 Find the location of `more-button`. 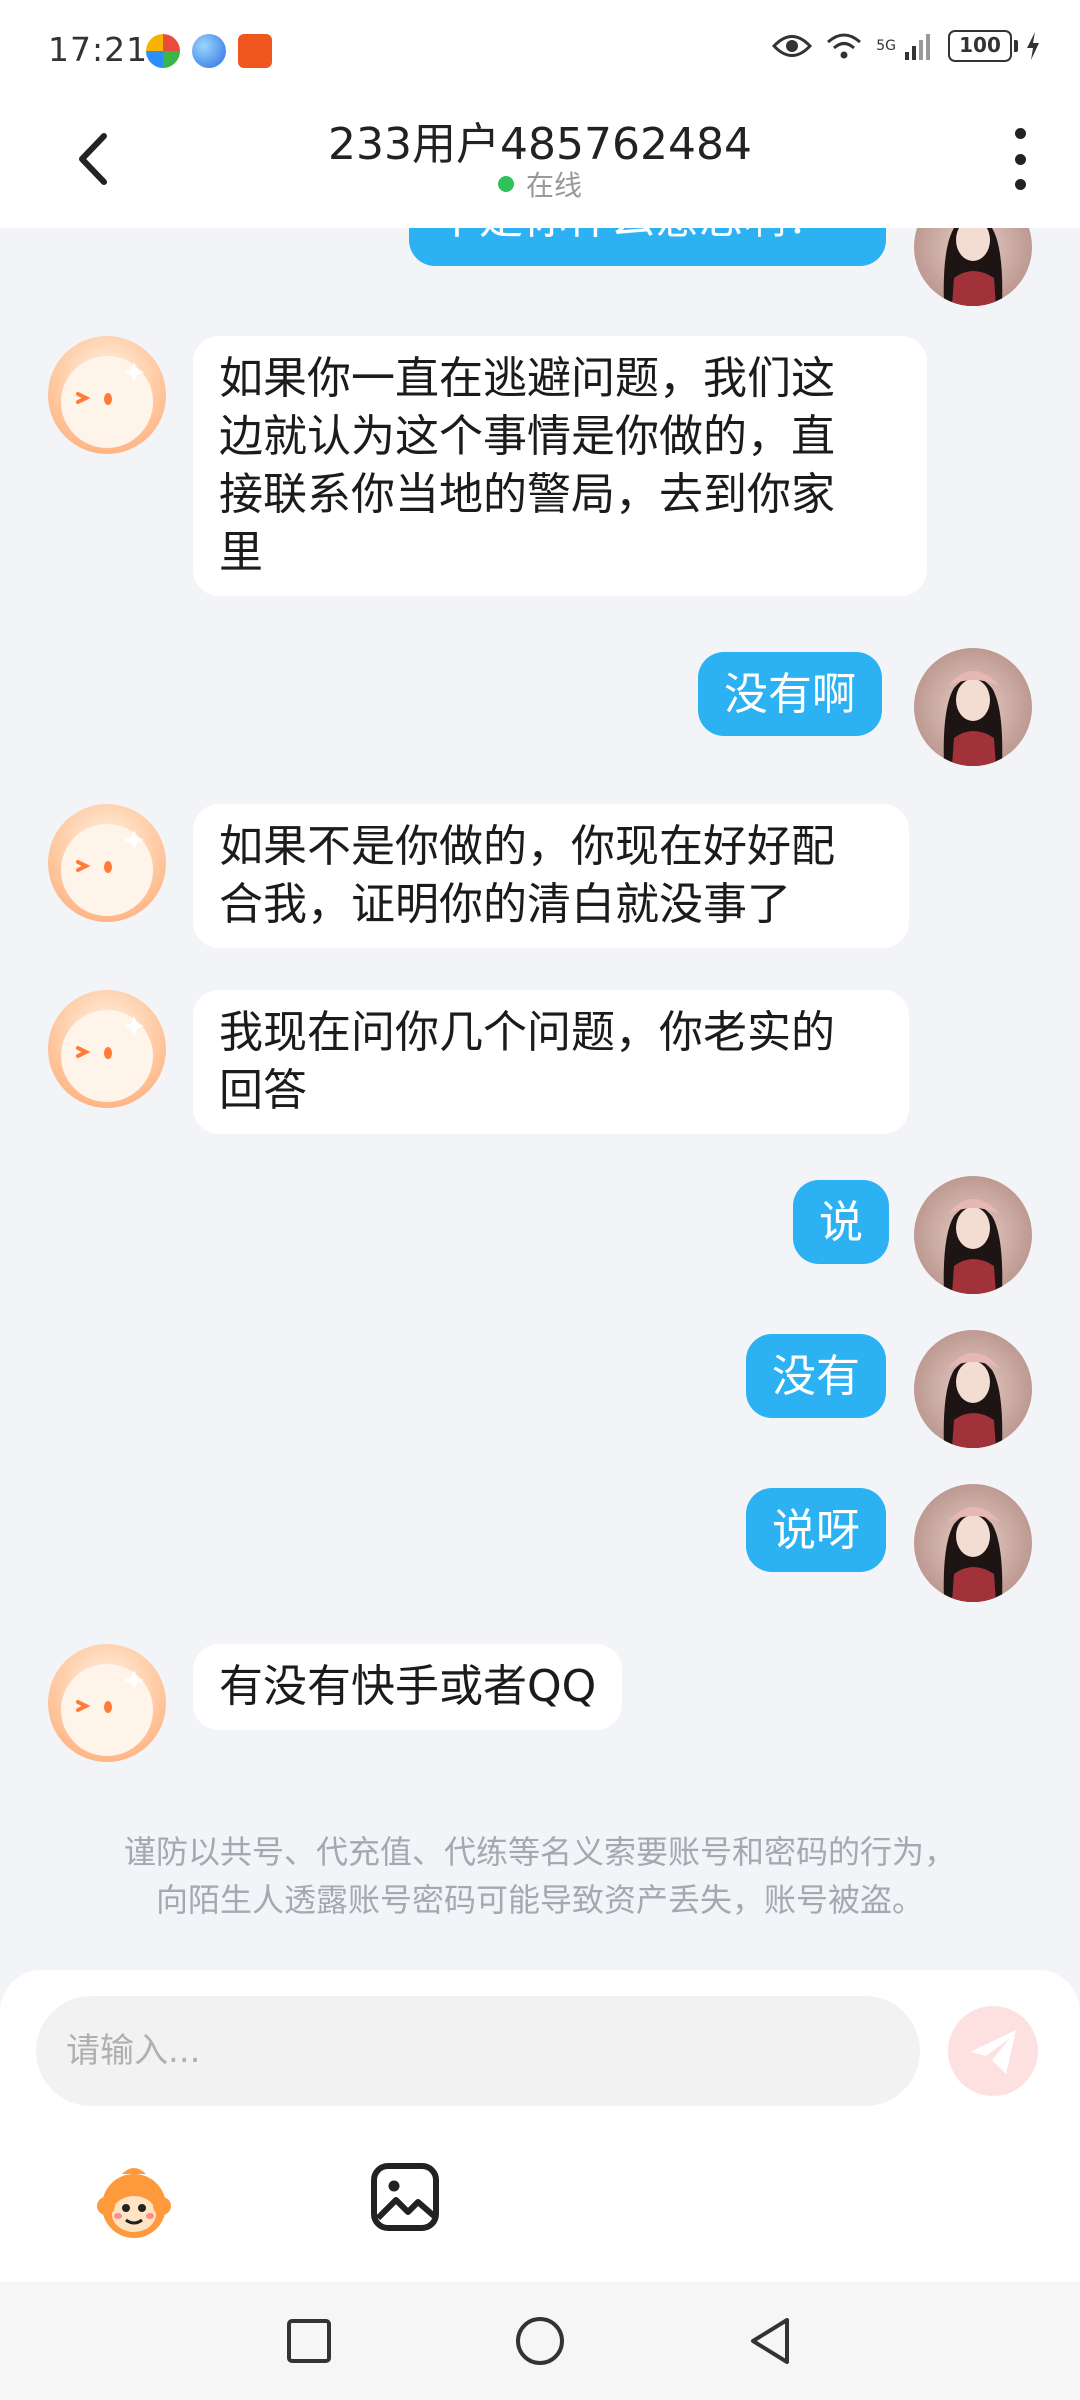

more-button is located at coordinates (1020, 159).